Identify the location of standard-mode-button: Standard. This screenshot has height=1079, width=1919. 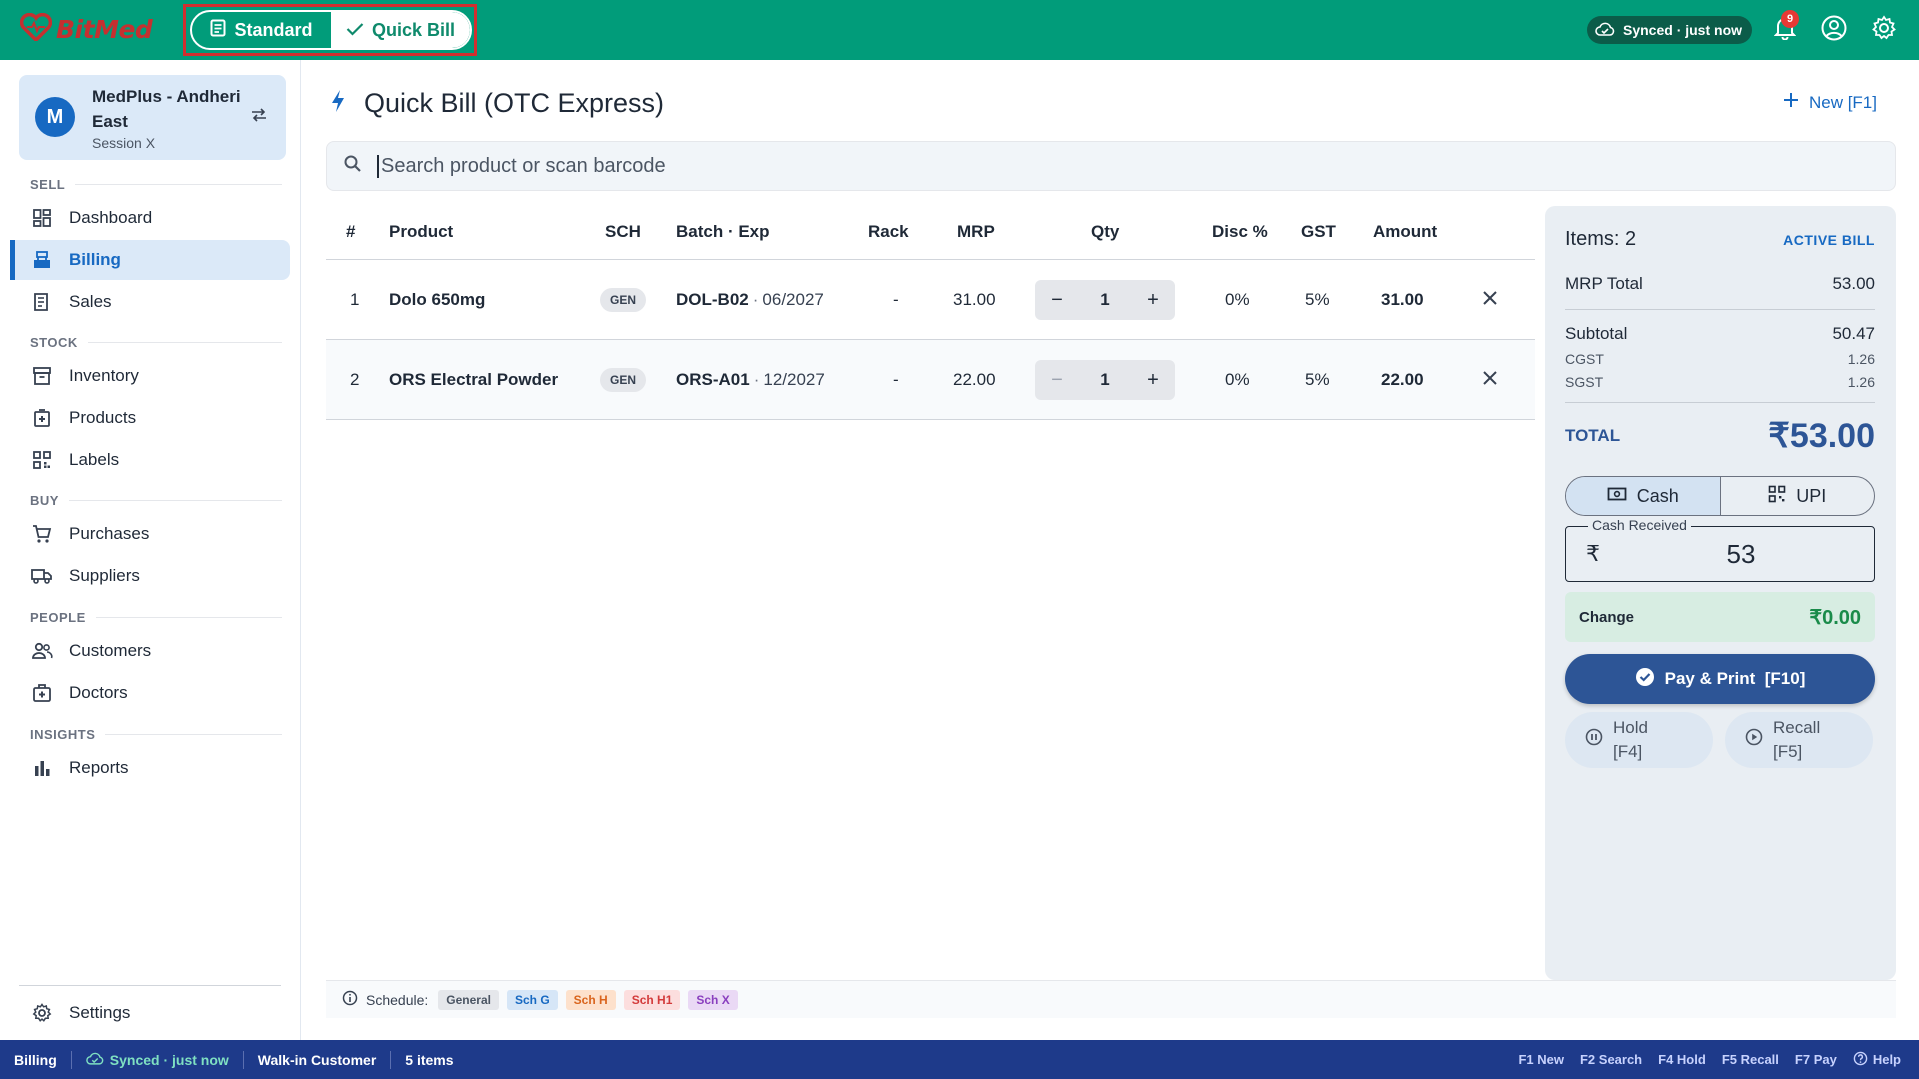
(261, 30).